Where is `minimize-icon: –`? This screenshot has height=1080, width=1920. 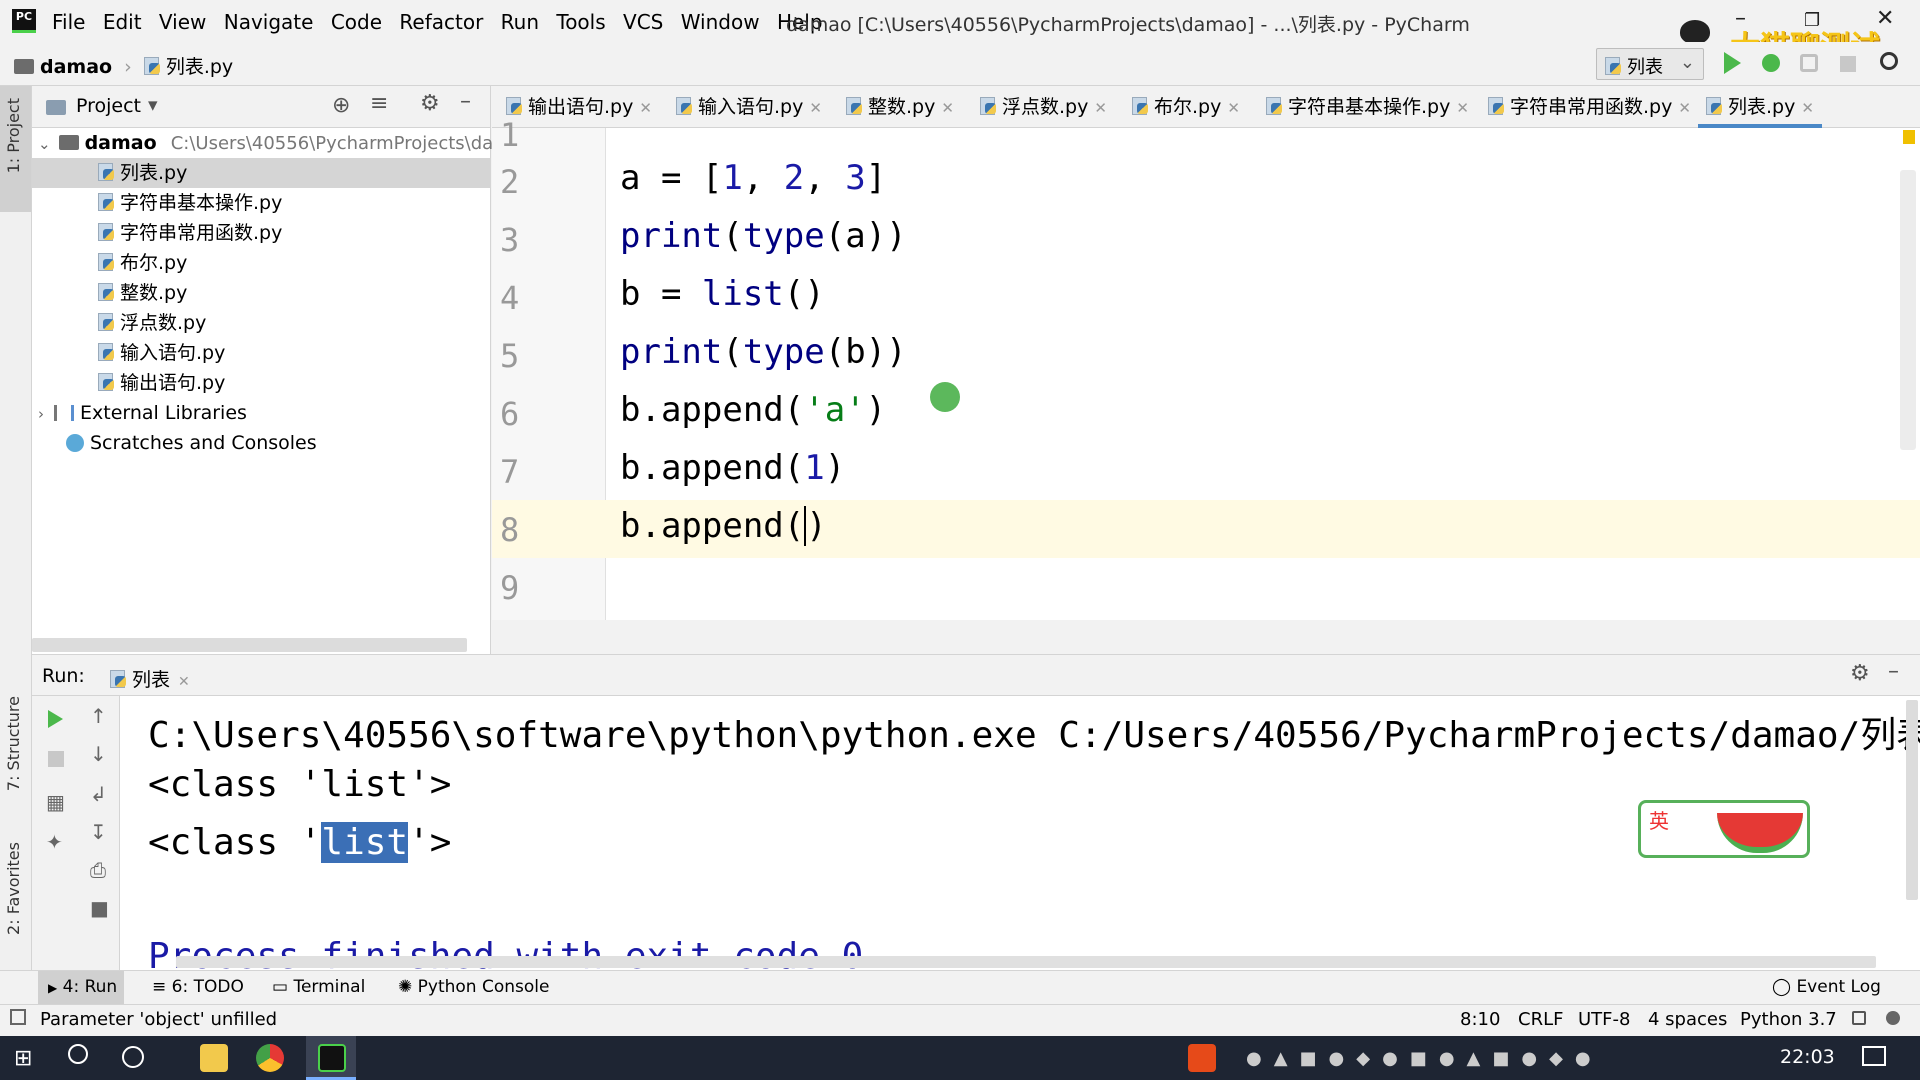
minimize-icon: – is located at coordinates (1740, 18).